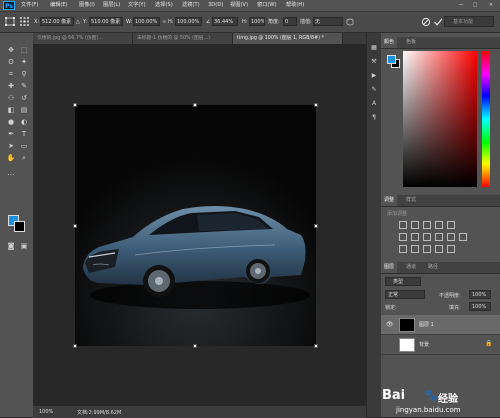 This screenshot has width=500, height=418. I want to click on menu-image: 图像(I), so click(87, 5).